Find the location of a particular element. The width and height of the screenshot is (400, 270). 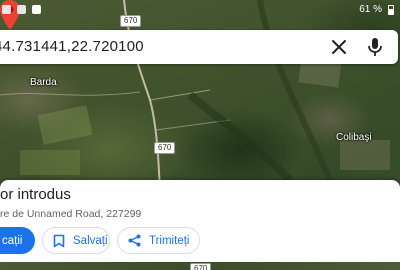

share-button: Trimiteți is located at coordinates (158, 240).